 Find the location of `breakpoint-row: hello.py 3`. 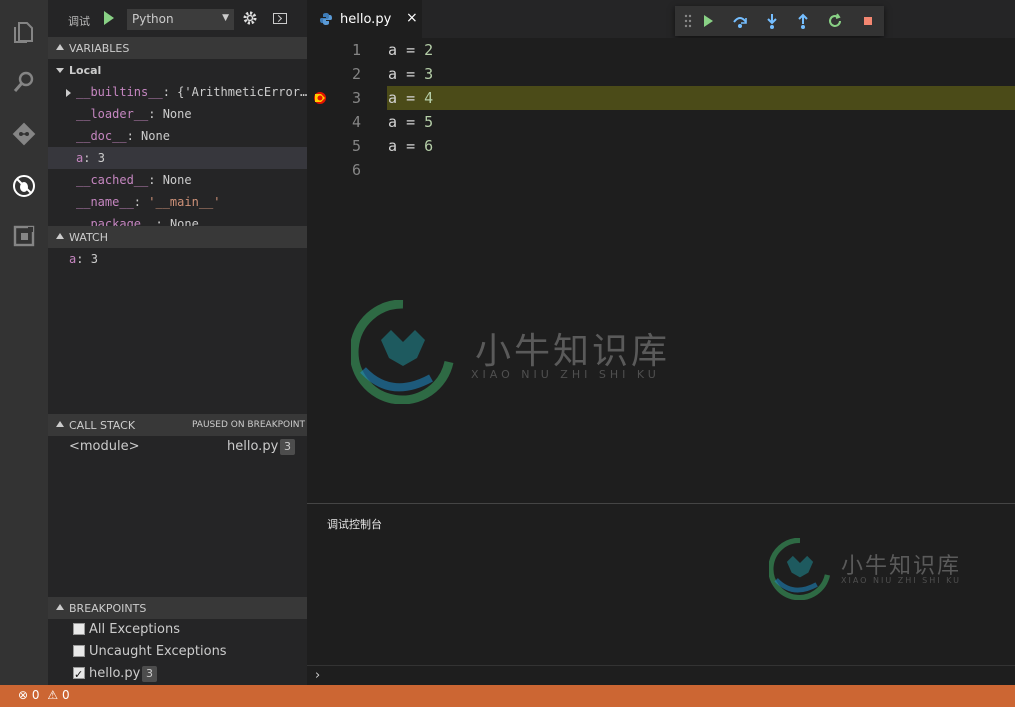

breakpoint-row: hello.py 3 is located at coordinates (177, 674).